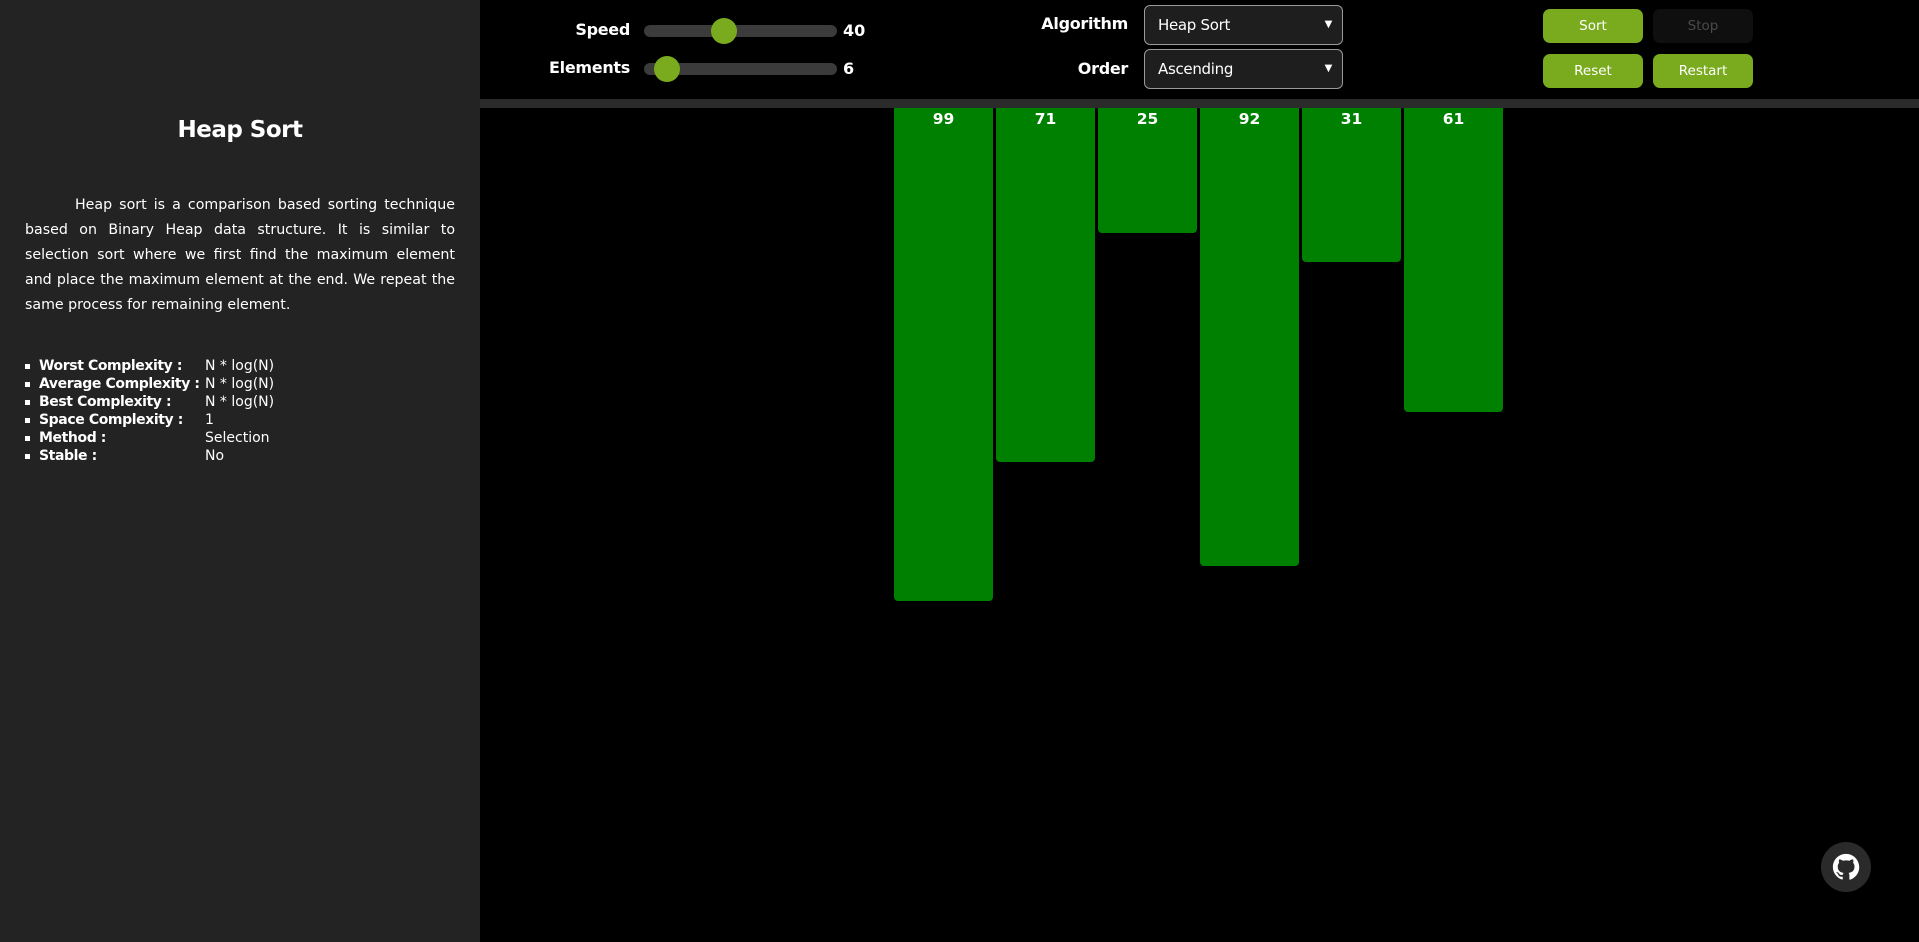 The image size is (1919, 942). What do you see at coordinates (105, 402) in the screenshot?
I see `info-key: Best Complexity :` at bounding box center [105, 402].